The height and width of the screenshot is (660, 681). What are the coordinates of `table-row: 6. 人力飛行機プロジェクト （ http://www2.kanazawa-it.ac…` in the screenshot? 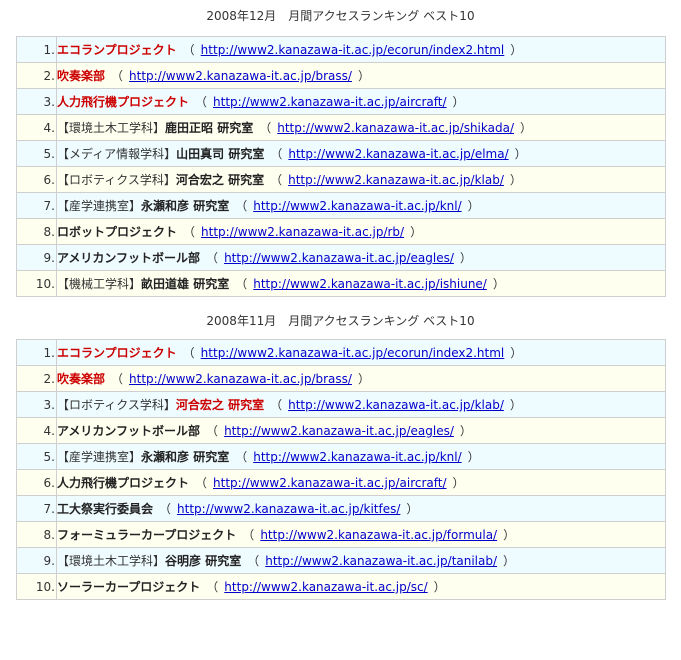 It's located at (341, 482).